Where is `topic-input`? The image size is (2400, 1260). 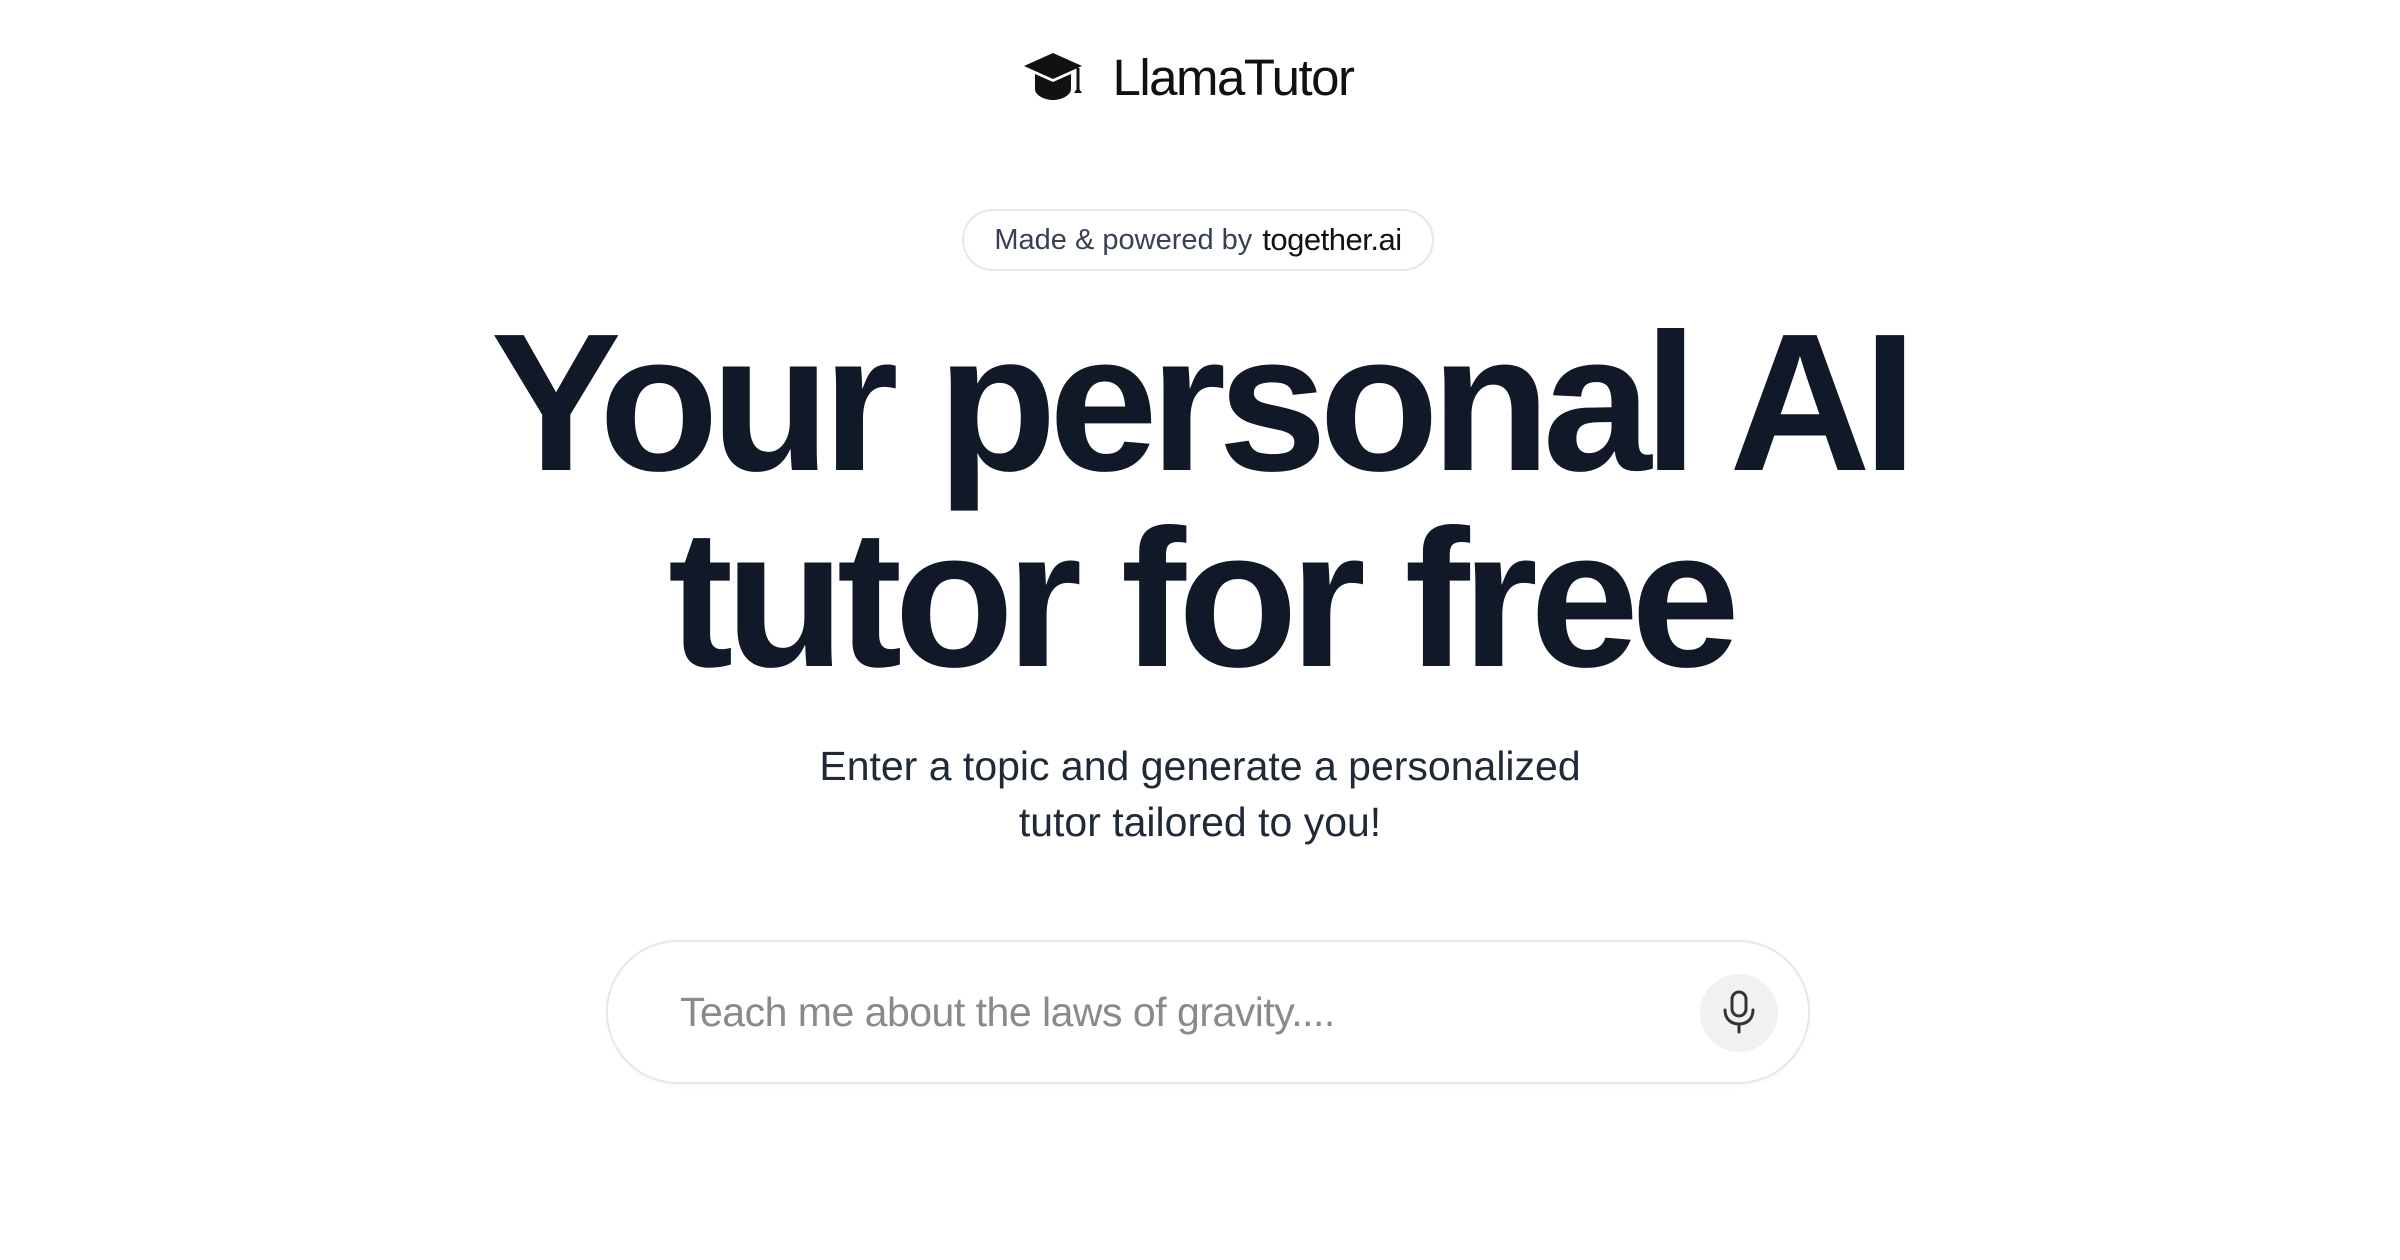
topic-input is located at coordinates (1160, 1012).